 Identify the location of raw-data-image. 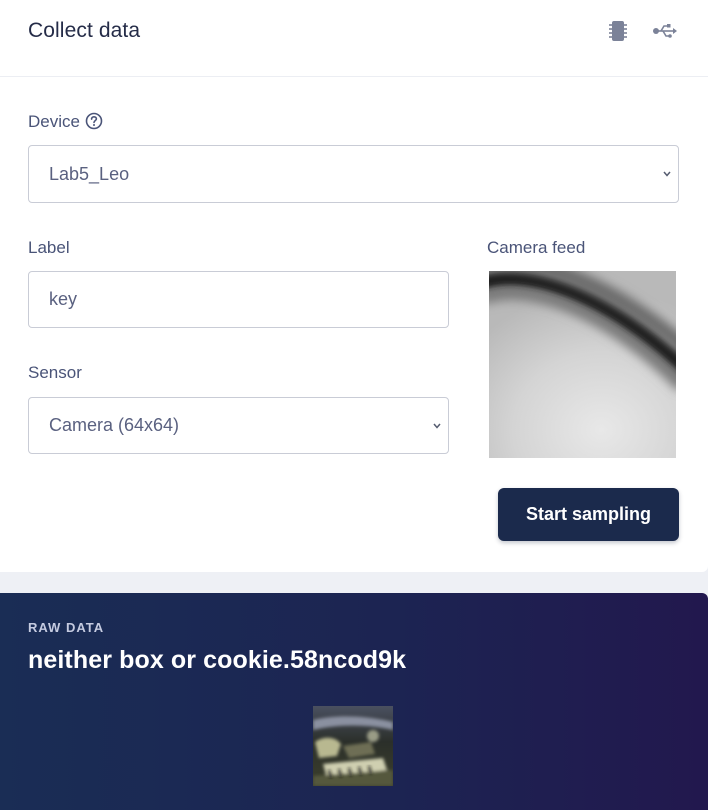
(353, 746).